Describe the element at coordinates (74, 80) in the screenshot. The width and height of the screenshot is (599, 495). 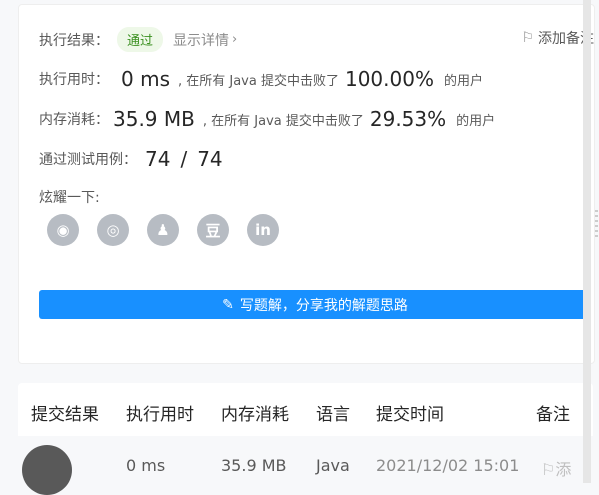
I see `runtime-label: 执行用时：` at that location.